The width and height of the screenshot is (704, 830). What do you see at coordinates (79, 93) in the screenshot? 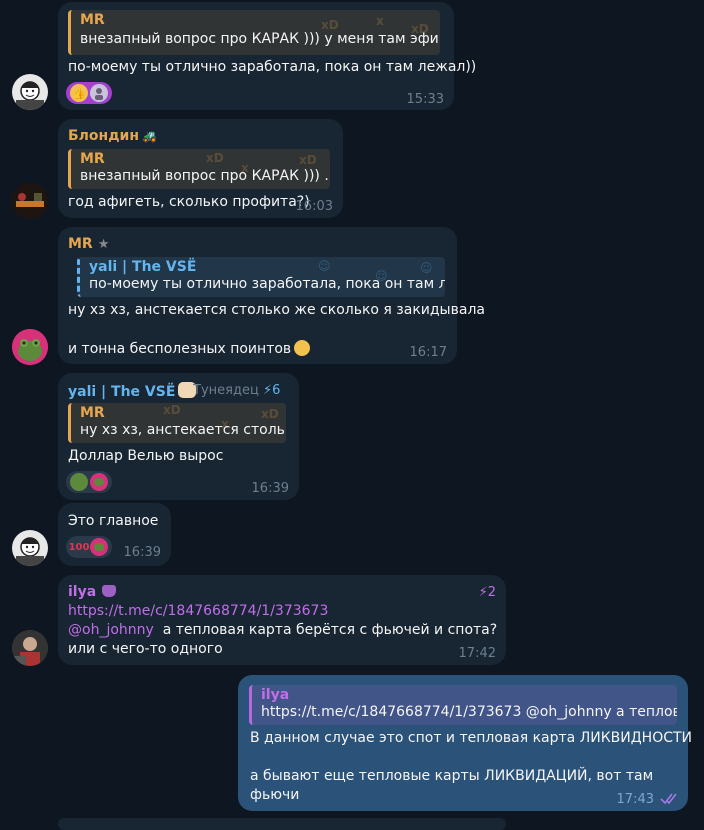
I see `thumbs-up-icon: 👍` at bounding box center [79, 93].